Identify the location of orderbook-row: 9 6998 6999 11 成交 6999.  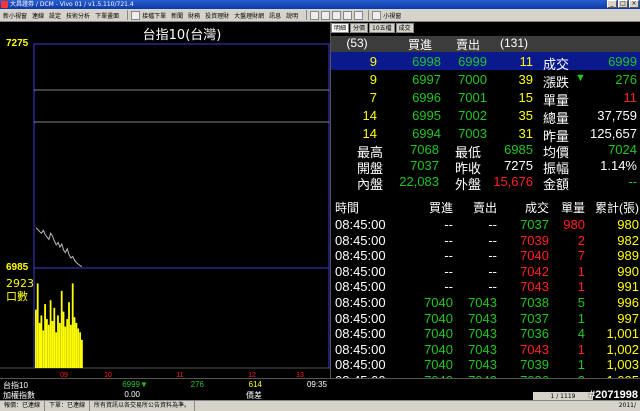
(485, 62).